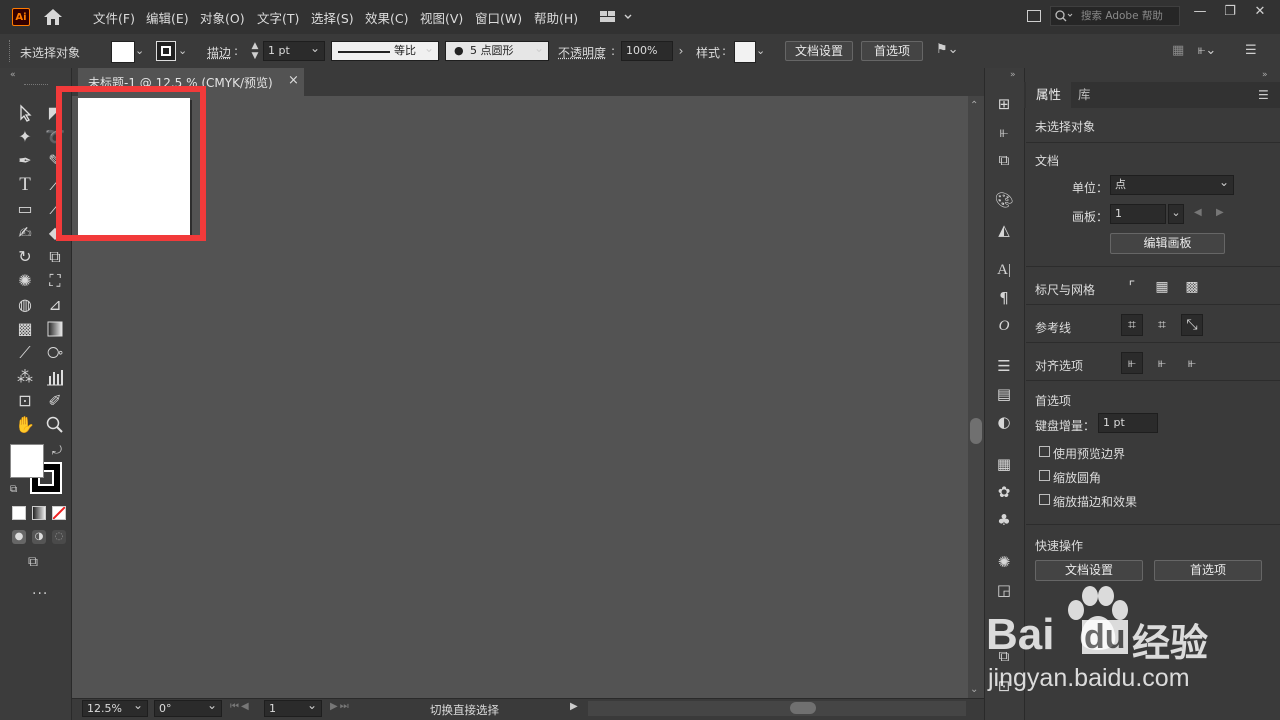 The image size is (1280, 720). What do you see at coordinates (777, 708) in the screenshot?
I see `horizontal-scrollbar` at bounding box center [777, 708].